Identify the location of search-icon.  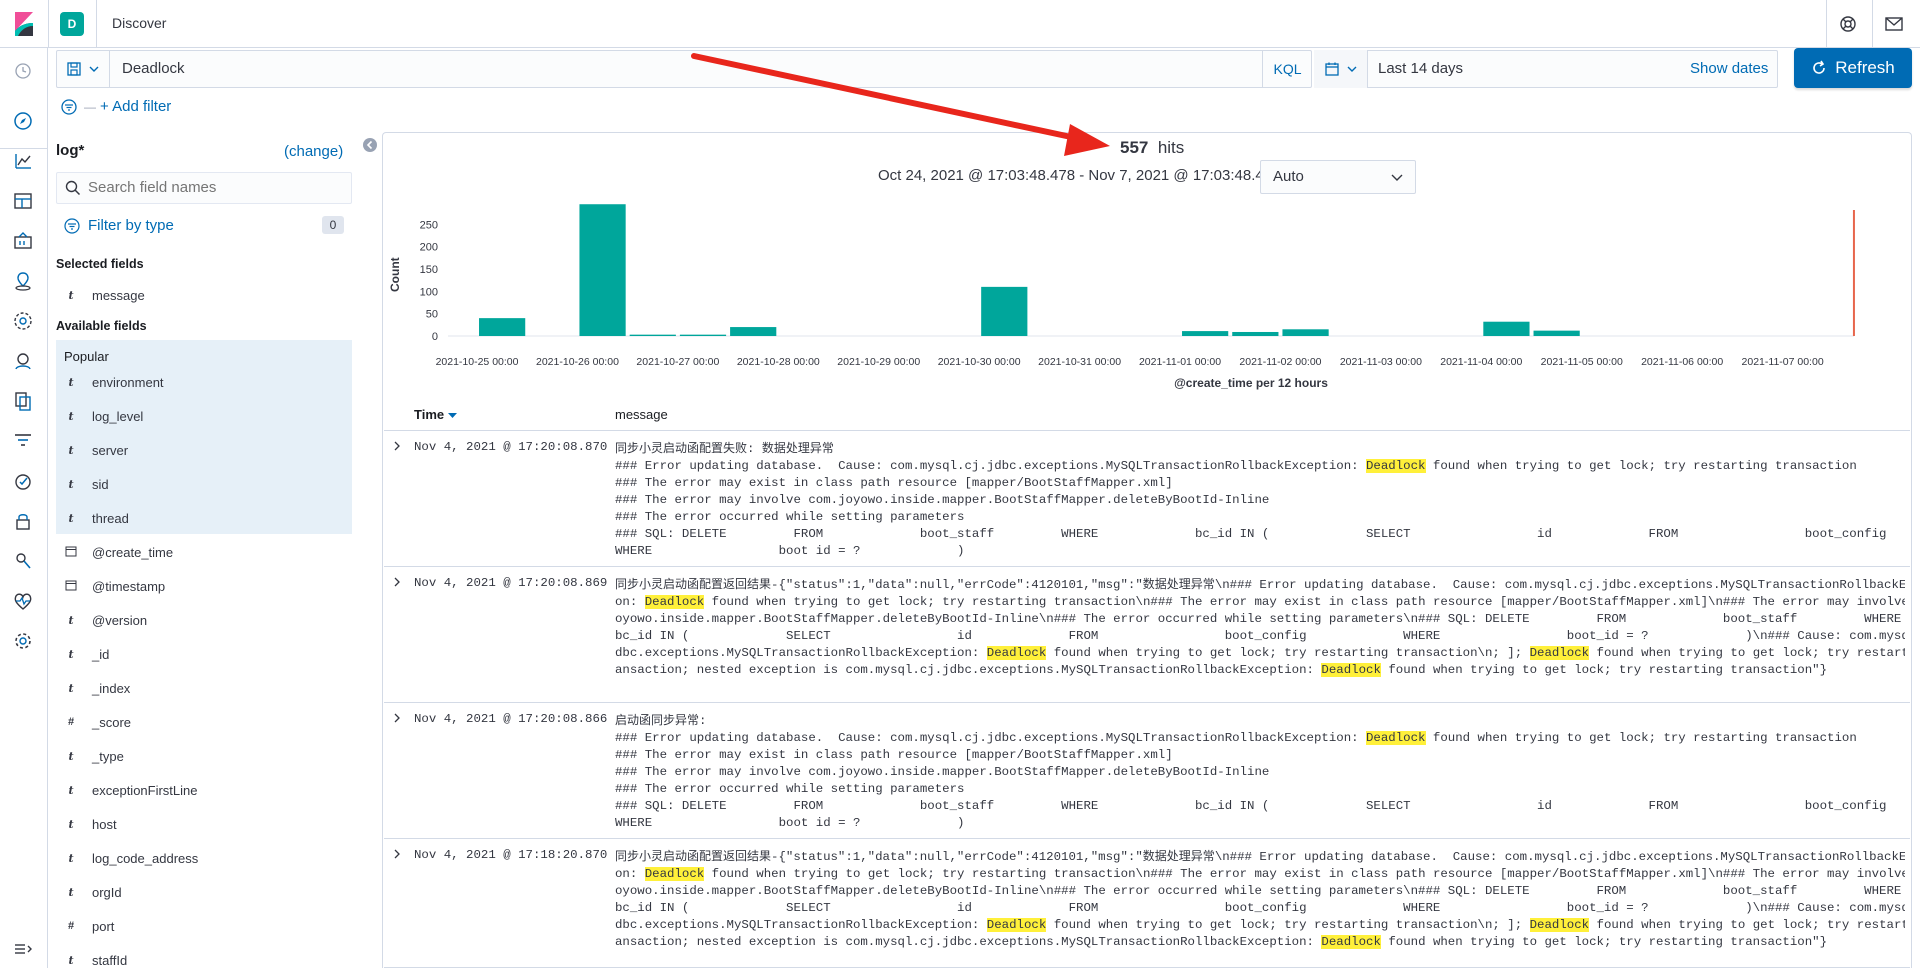
(73, 188).